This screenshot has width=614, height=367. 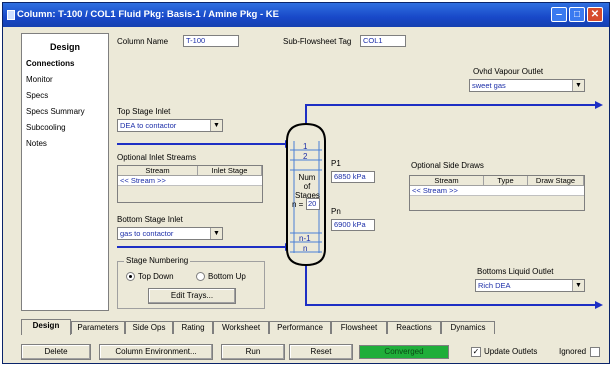 What do you see at coordinates (599, 305) in the screenshot?
I see `bottoms-outlet-arrow-icon` at bounding box center [599, 305].